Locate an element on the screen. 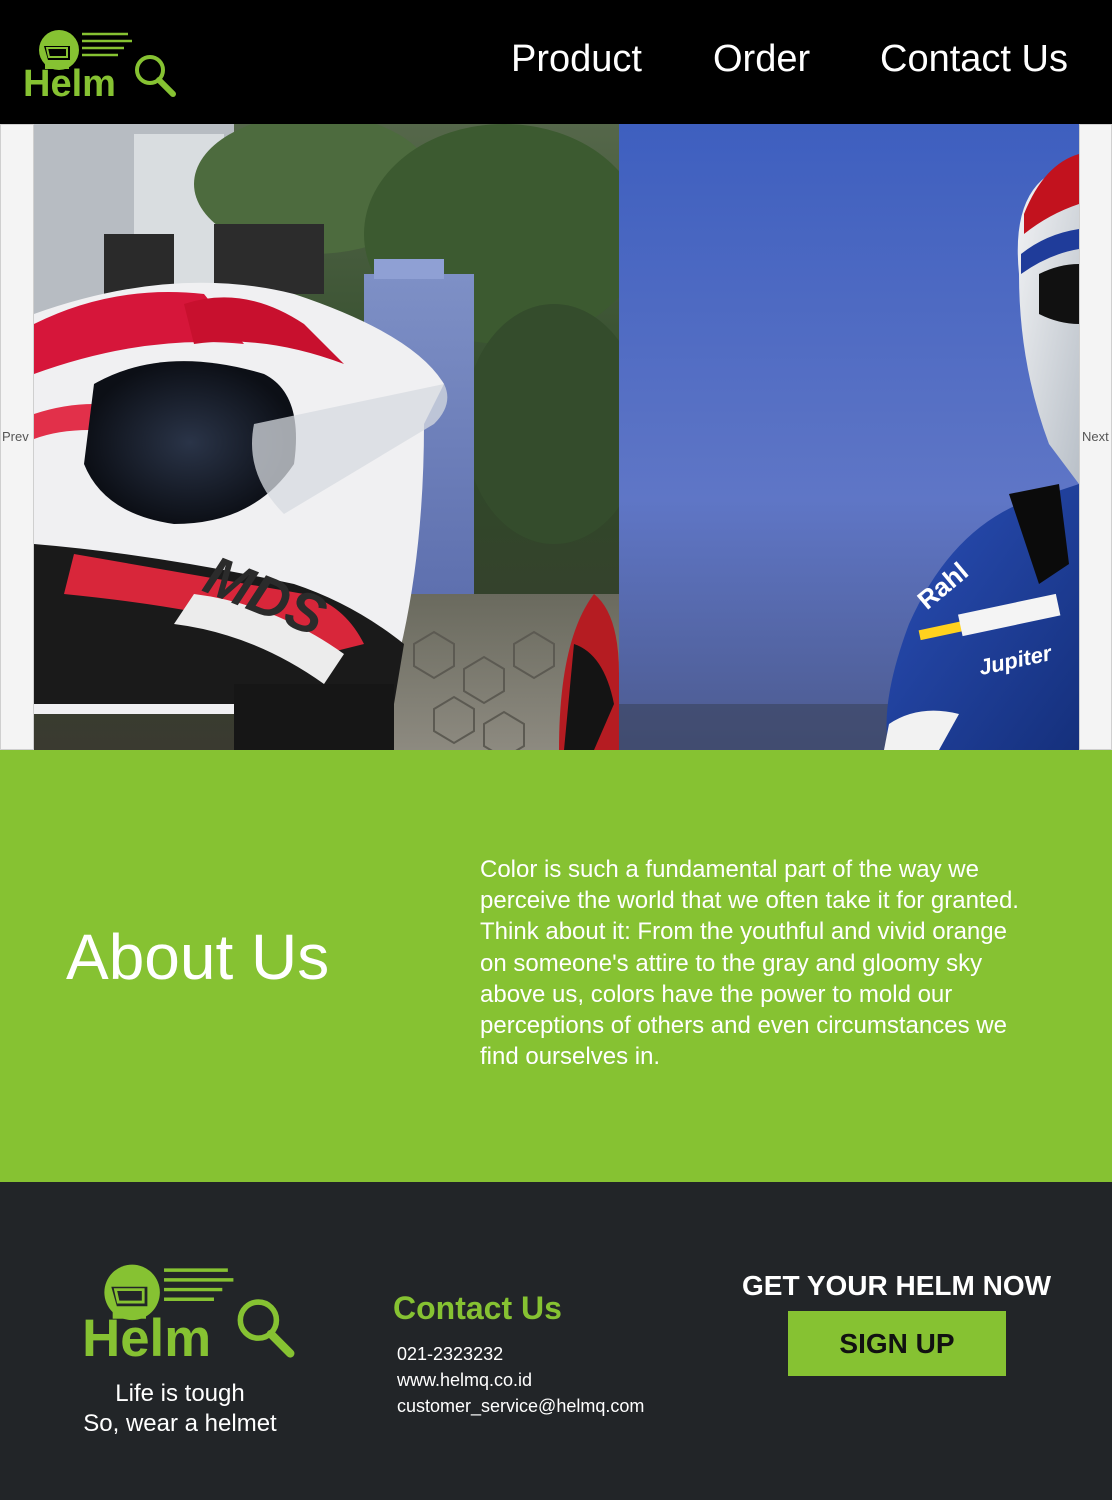 This screenshot has height=1500, width=1112. slider-next-button: Next is located at coordinates (1095, 436).